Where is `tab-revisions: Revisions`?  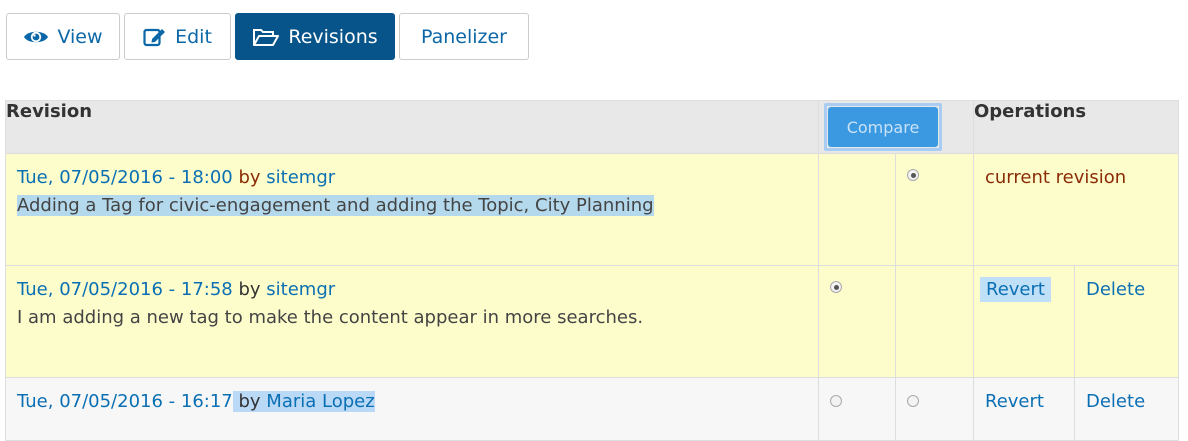
tab-revisions: Revisions is located at coordinates (315, 36).